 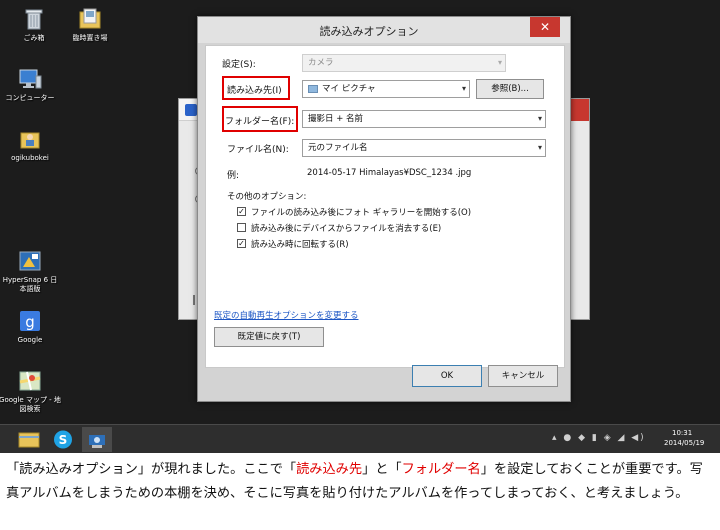 I want to click on settings-select-value: カメラ, so click(x=321, y=63).